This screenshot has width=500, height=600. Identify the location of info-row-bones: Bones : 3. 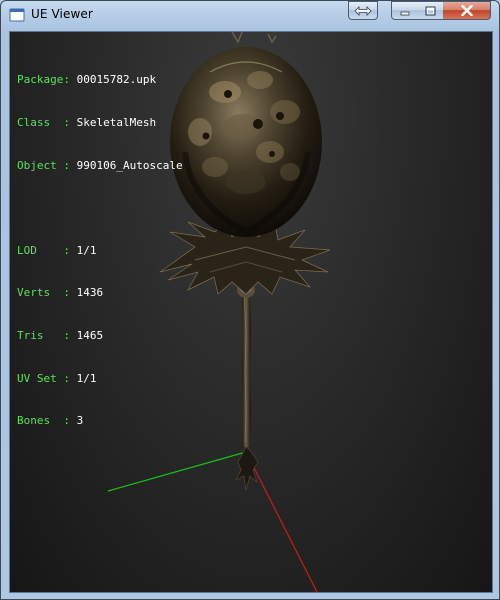
(100, 421).